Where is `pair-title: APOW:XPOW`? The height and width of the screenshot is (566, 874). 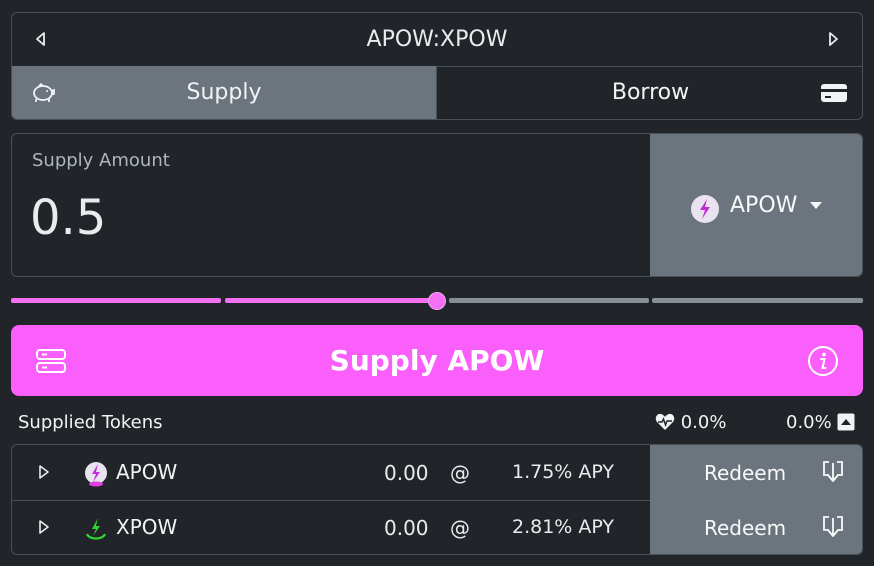 pair-title: APOW:XPOW is located at coordinates (437, 39).